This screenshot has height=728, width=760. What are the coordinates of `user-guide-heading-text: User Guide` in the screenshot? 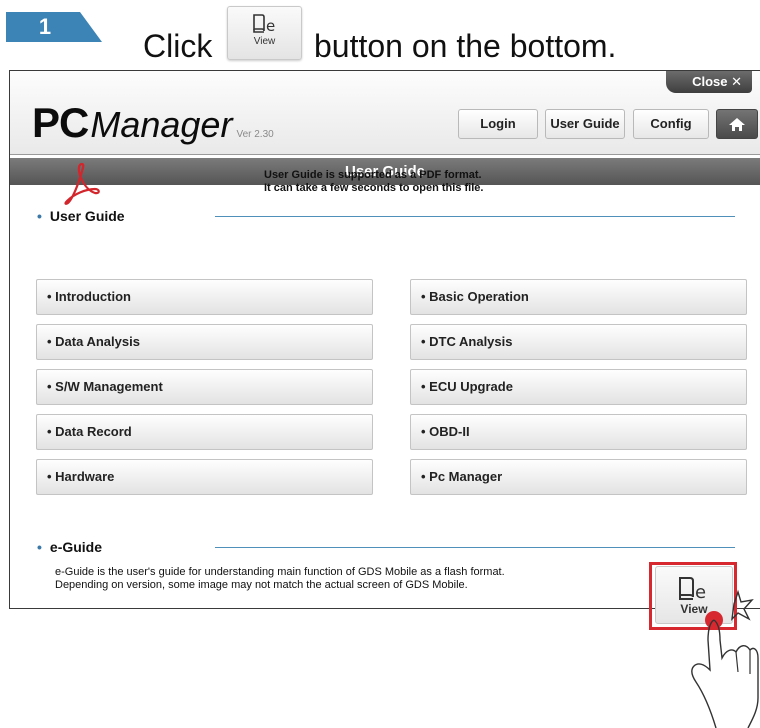 It's located at (87, 216).